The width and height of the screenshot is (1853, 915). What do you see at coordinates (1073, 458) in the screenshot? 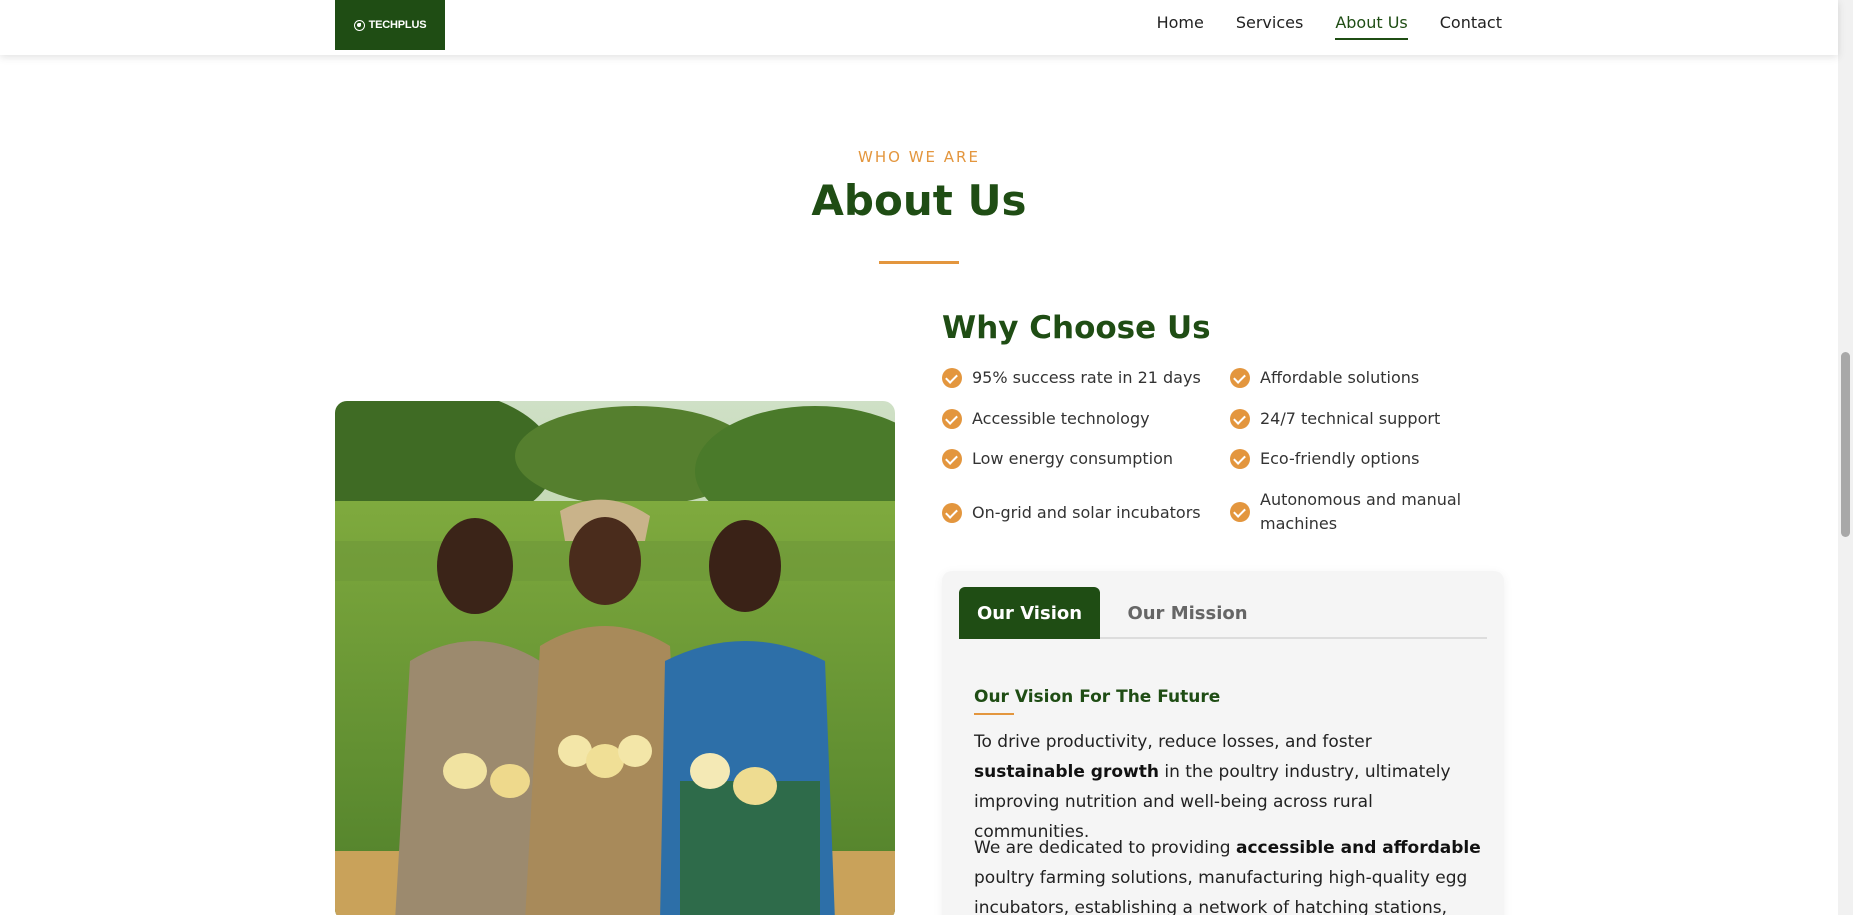
I see `feature-label: Low energy consumption` at bounding box center [1073, 458].